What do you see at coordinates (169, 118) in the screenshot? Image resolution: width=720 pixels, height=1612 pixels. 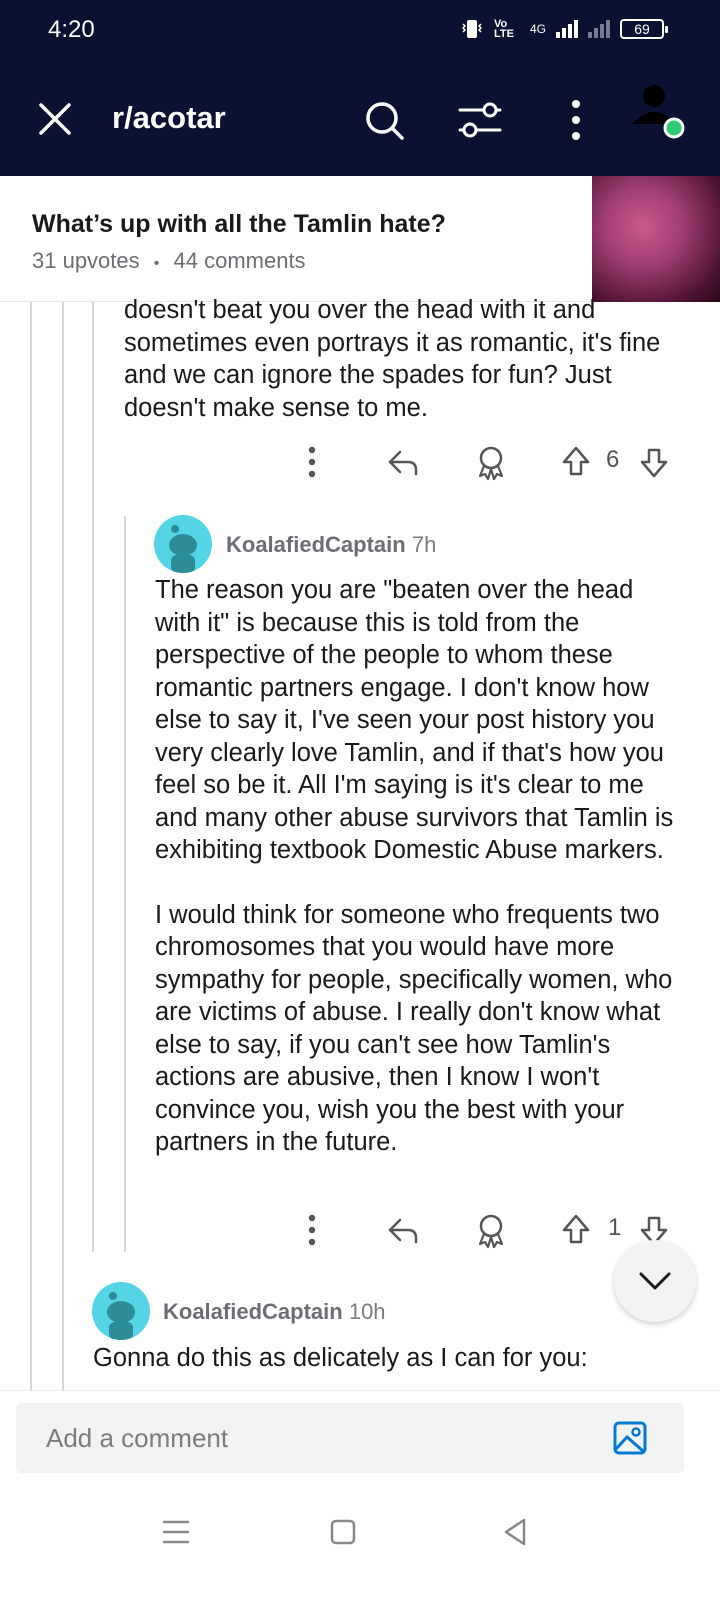 I see `subreddit-name: r/acotar` at bounding box center [169, 118].